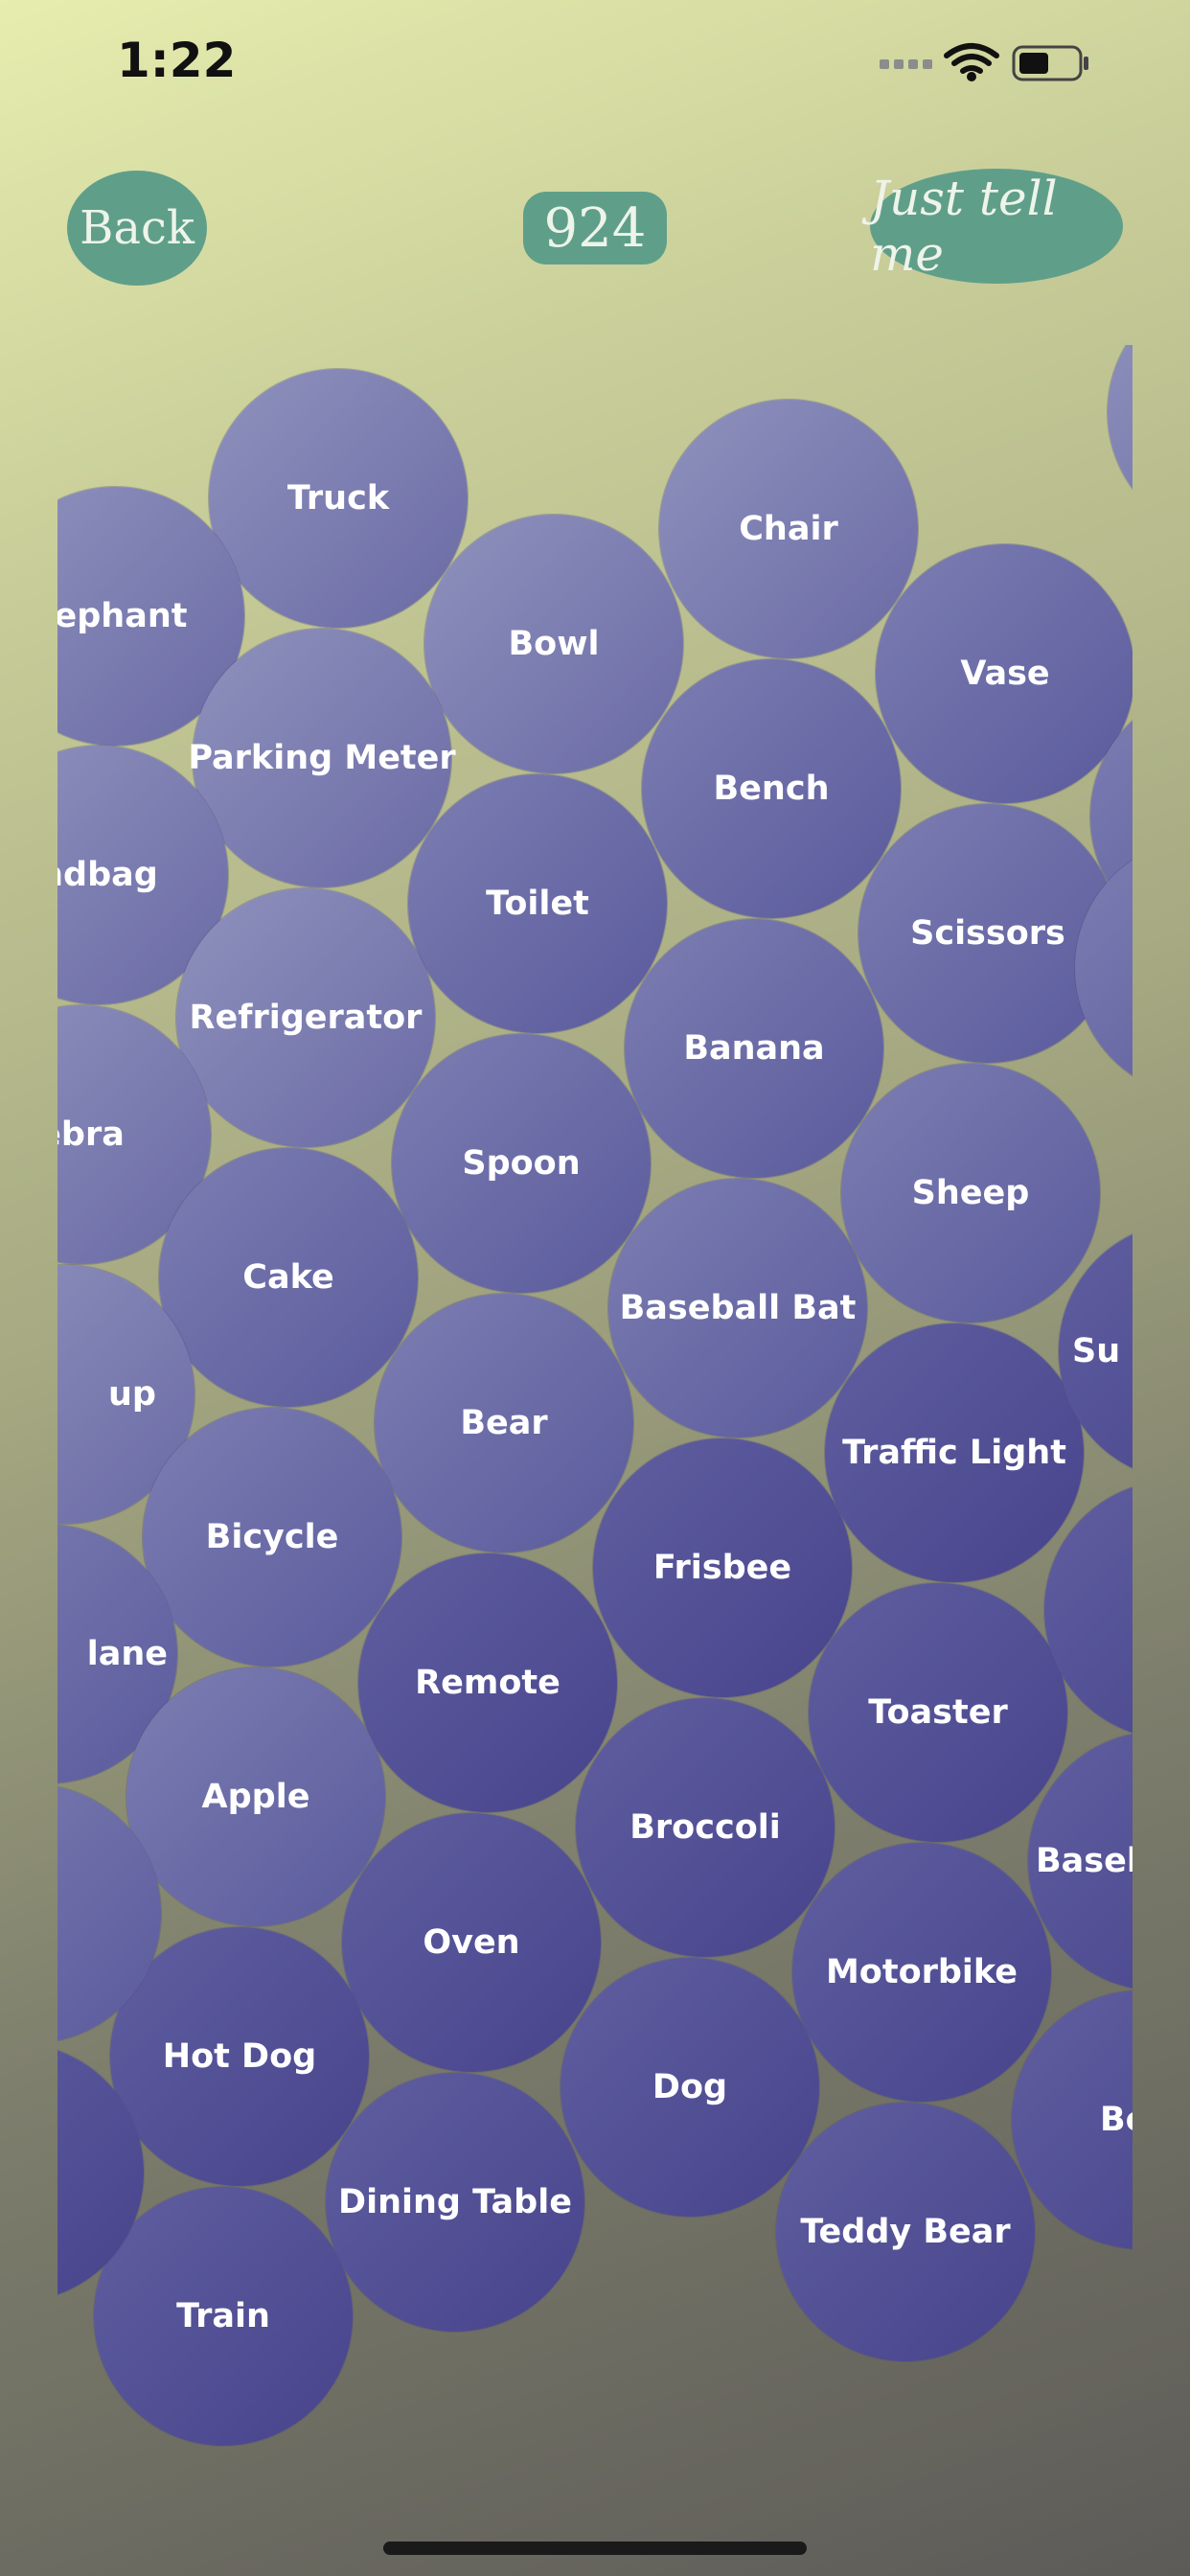 The height and width of the screenshot is (2576, 1190). Describe the element at coordinates (690, 2087) in the screenshot. I see `bubble-dog: Dog` at that location.